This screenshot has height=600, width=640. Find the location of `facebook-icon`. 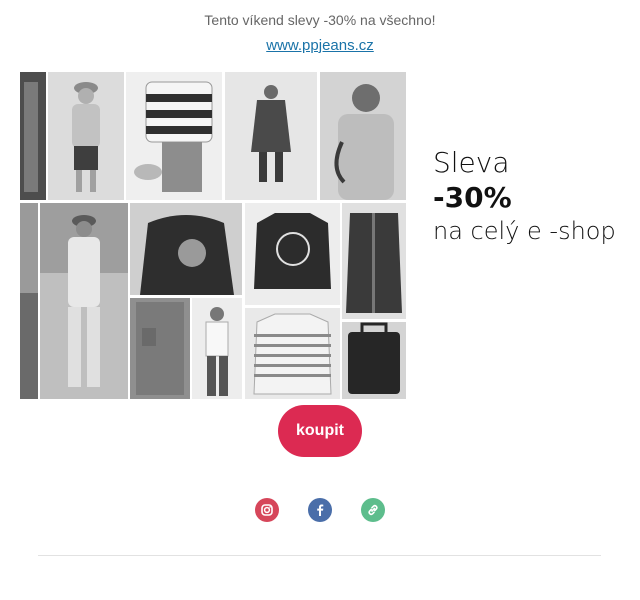

facebook-icon is located at coordinates (320, 510).